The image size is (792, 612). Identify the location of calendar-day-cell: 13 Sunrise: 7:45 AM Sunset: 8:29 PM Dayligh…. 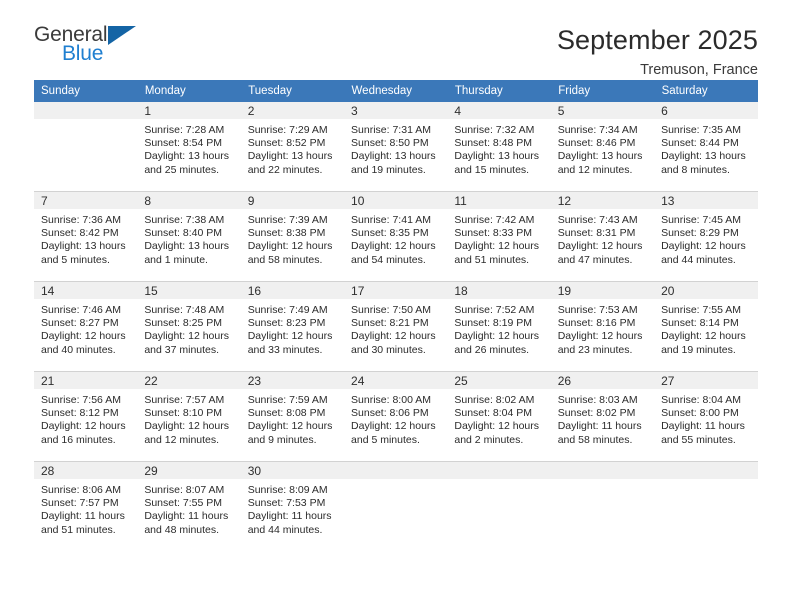
(706, 236).